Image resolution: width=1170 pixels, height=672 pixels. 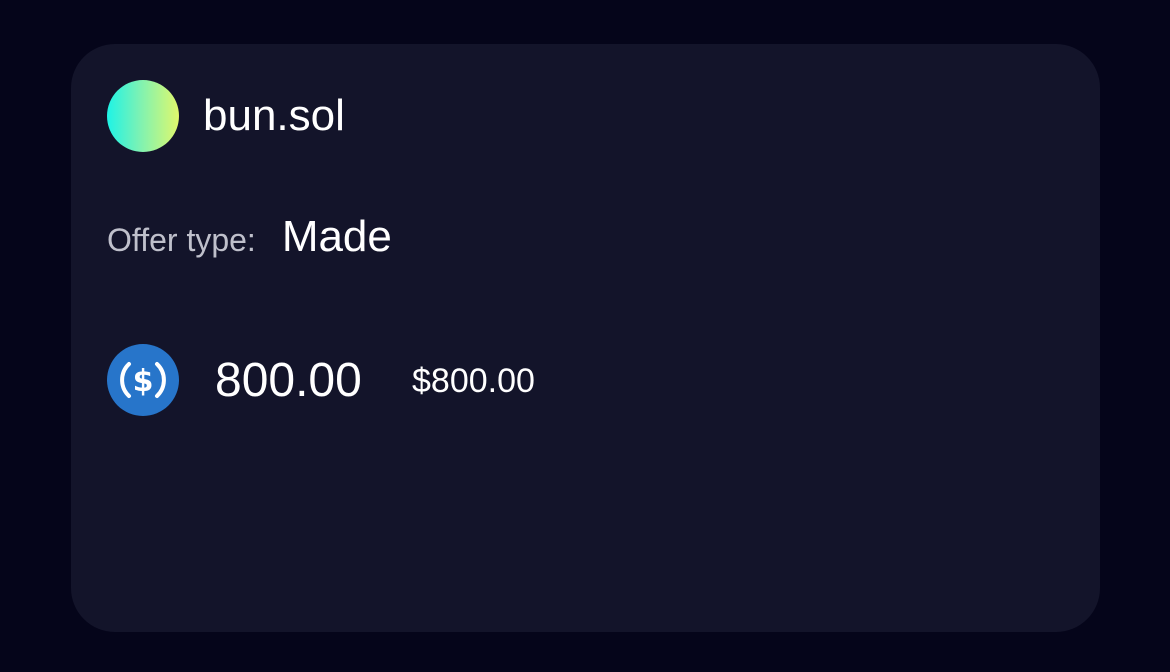 I want to click on user-avatar, so click(x=143, y=116).